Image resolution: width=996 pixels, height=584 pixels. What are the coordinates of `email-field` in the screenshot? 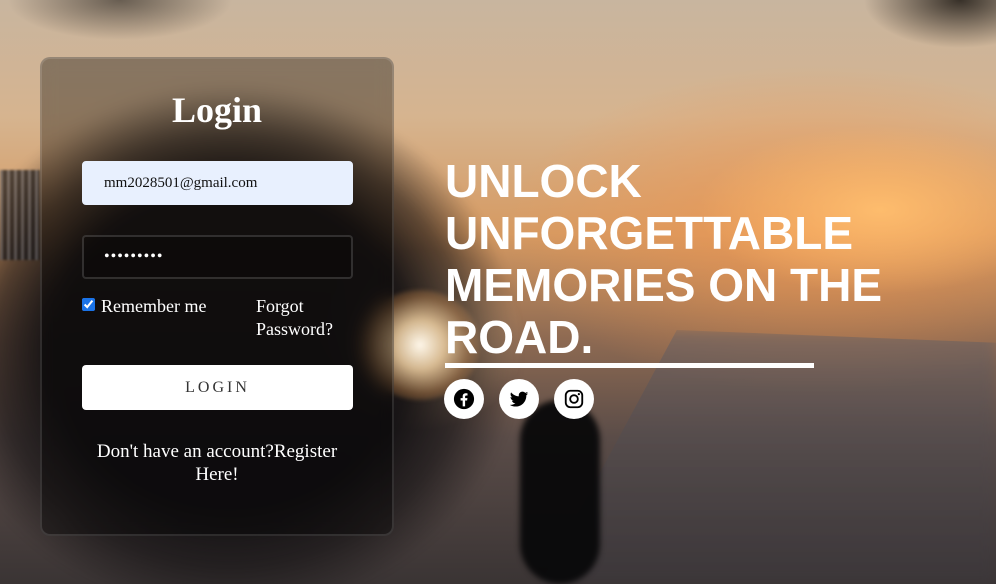 It's located at (217, 183).